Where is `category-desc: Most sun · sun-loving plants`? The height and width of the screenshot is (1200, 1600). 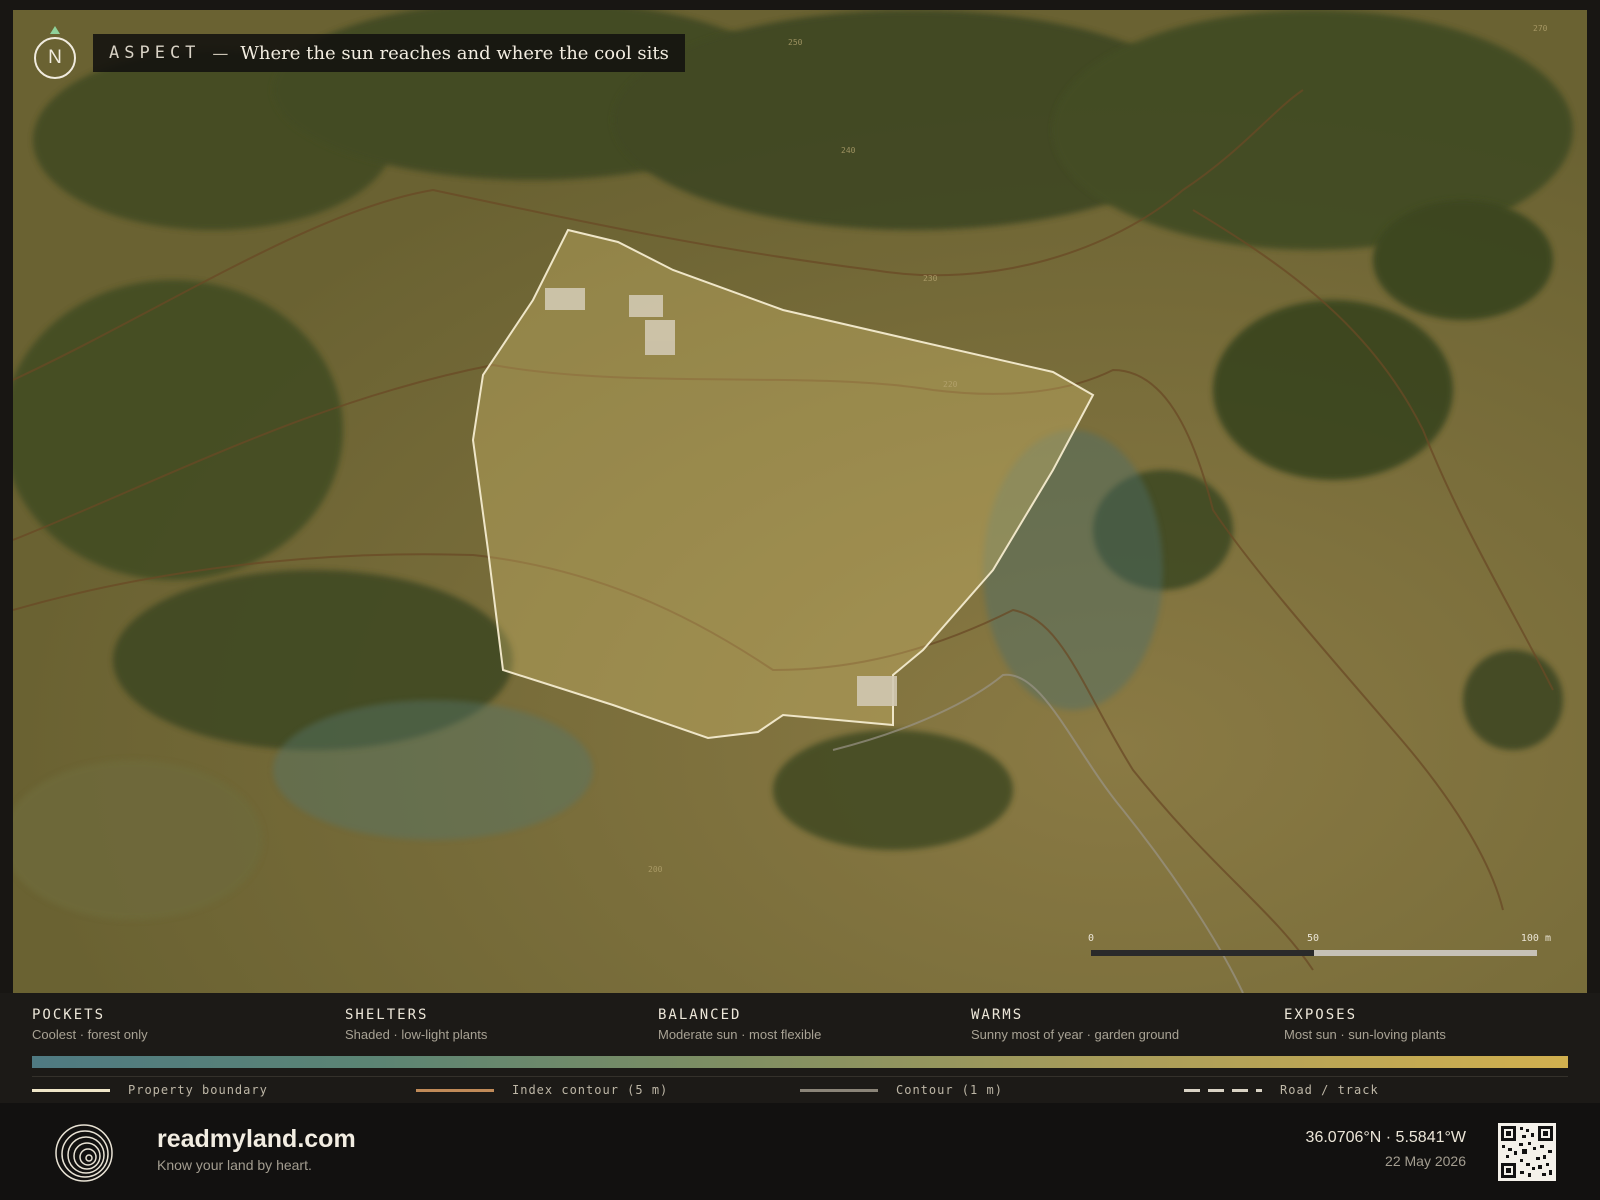 category-desc: Most sun · sun-loving plants is located at coordinates (1365, 1034).